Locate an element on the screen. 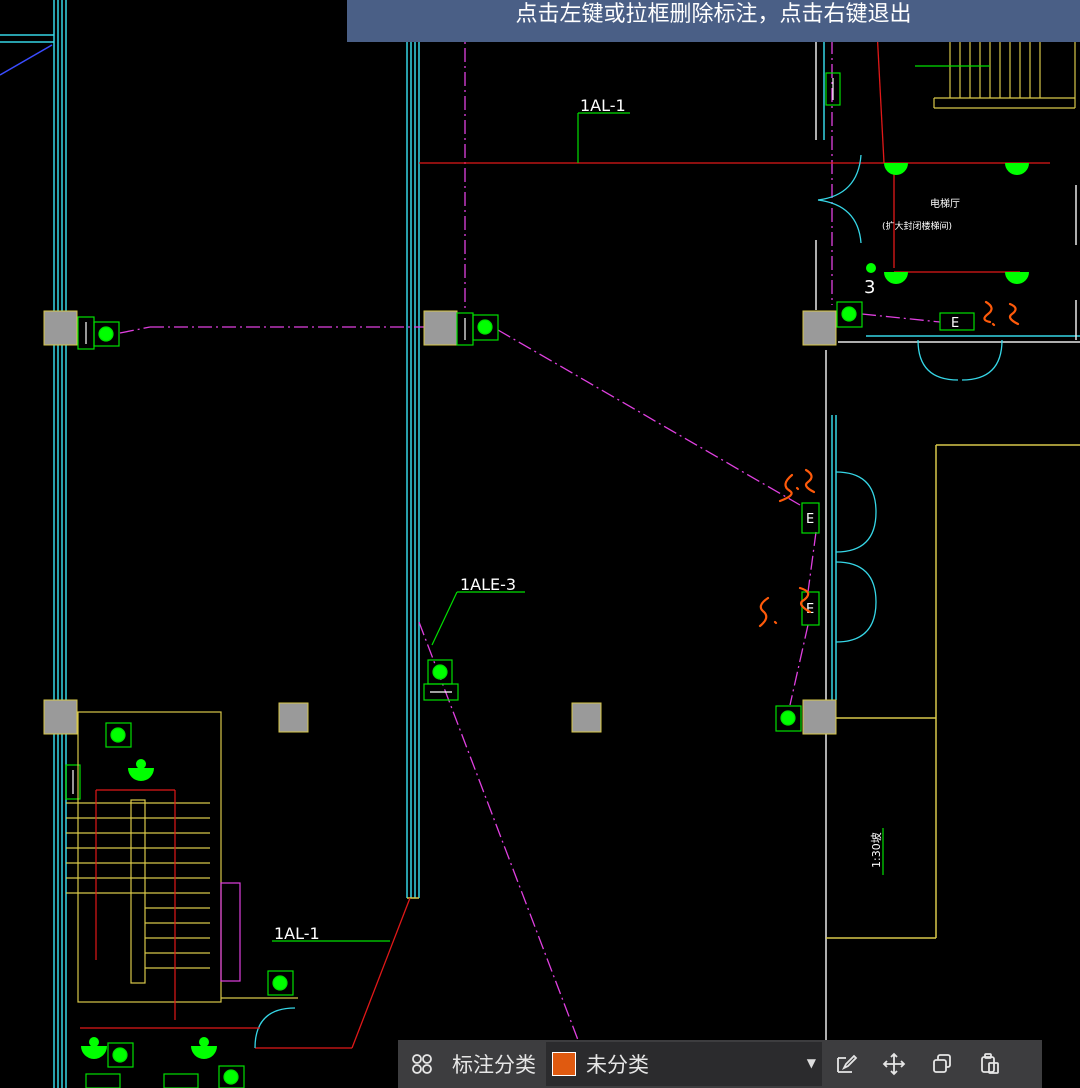  bottom-left-stairwell is located at coordinates (182, 857).